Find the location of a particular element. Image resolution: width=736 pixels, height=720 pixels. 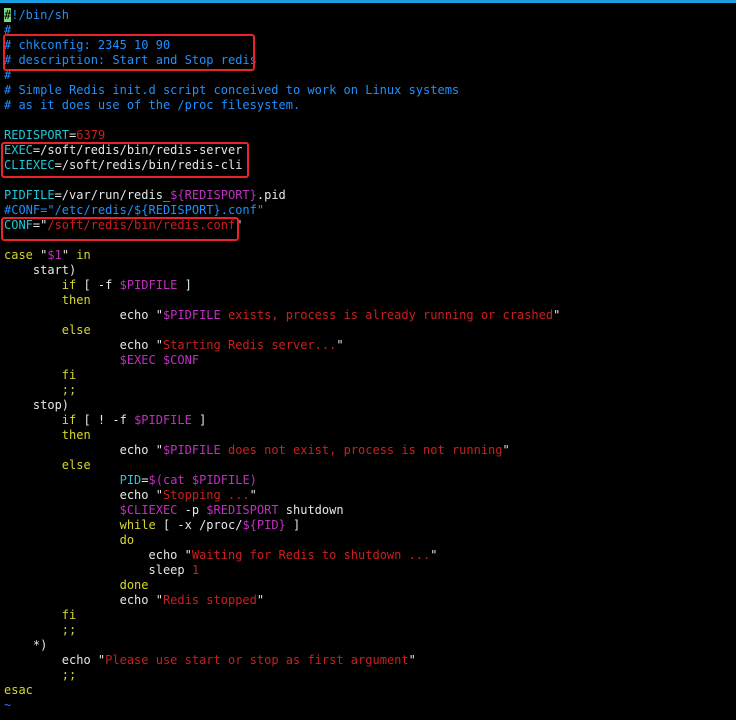

code-line: $EXEC $CONF is located at coordinates (368, 360).